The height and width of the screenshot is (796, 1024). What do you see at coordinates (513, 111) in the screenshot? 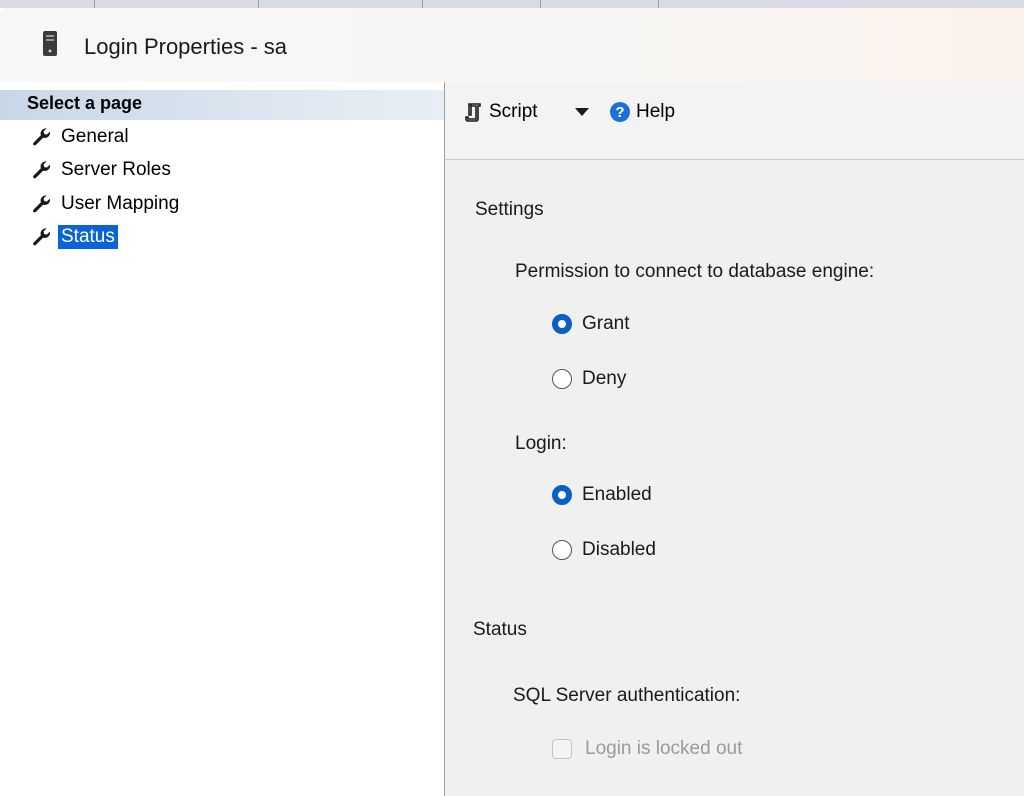
I see `script-label: Script` at bounding box center [513, 111].